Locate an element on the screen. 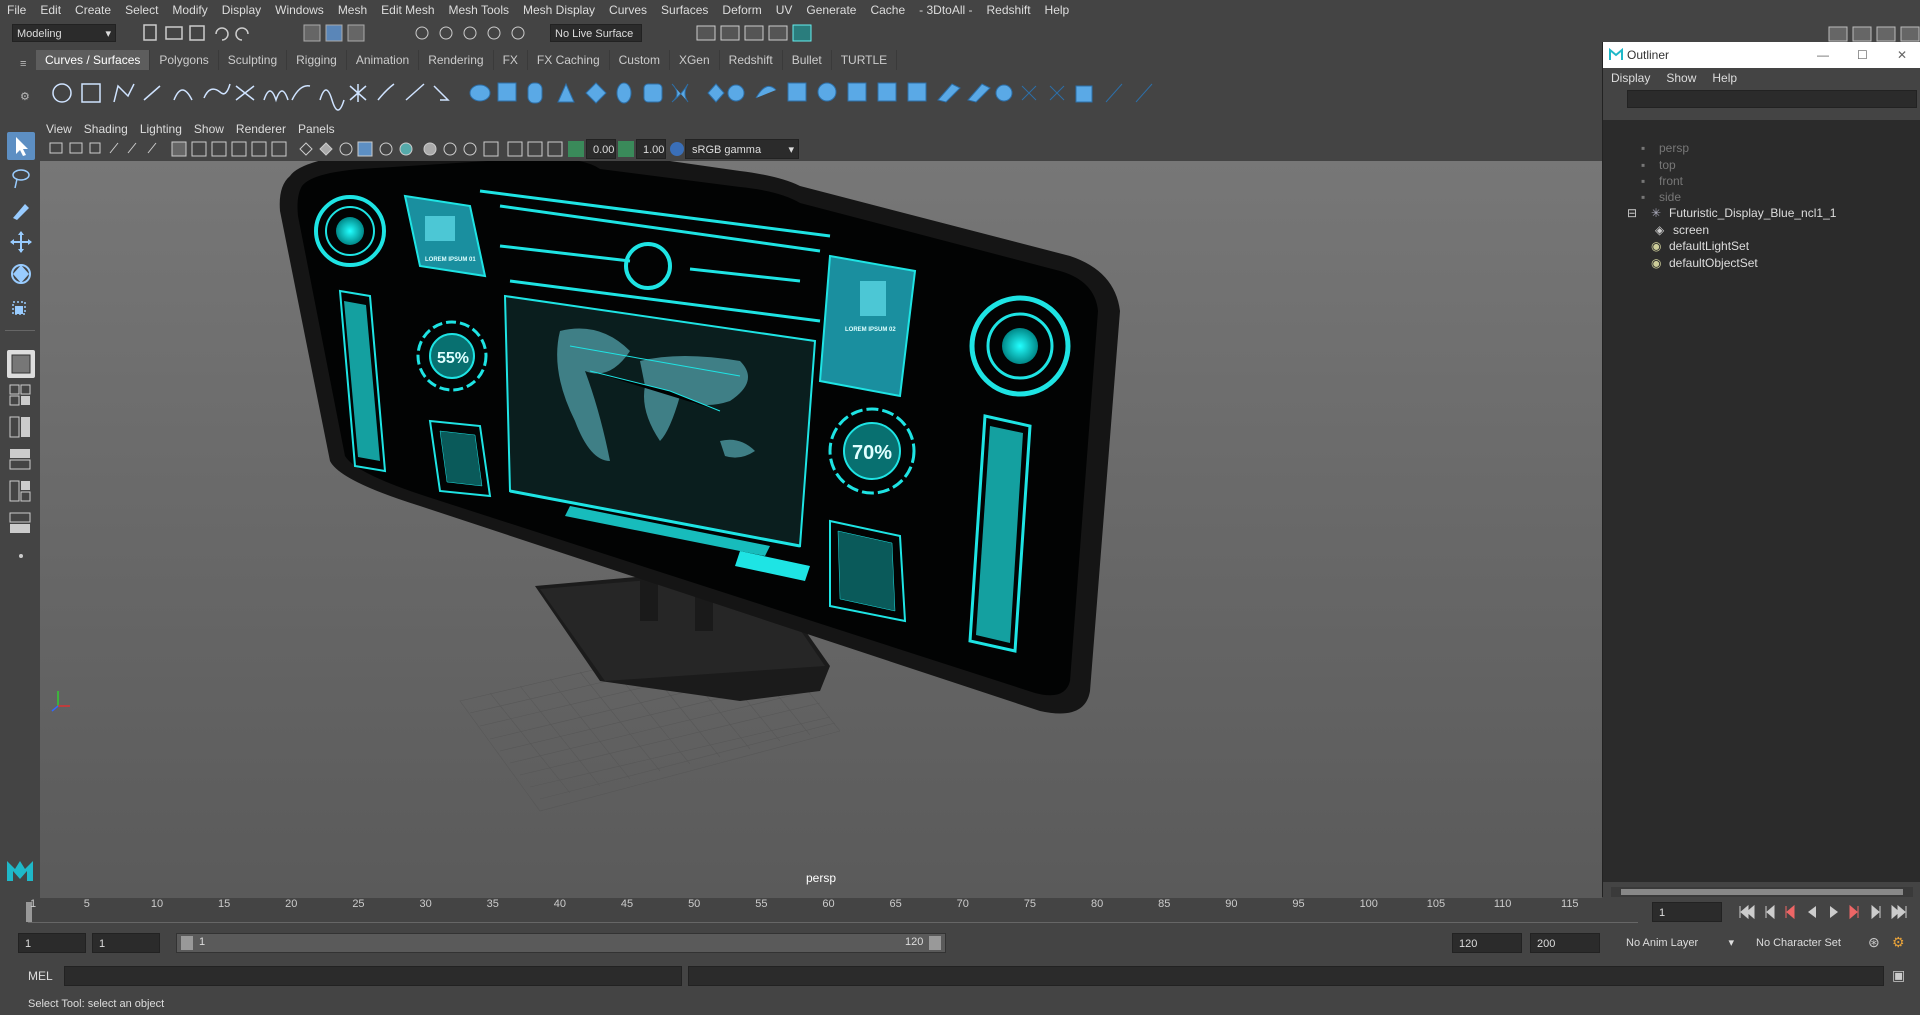  shelf-tab-bullet: Bullet is located at coordinates (807, 60).